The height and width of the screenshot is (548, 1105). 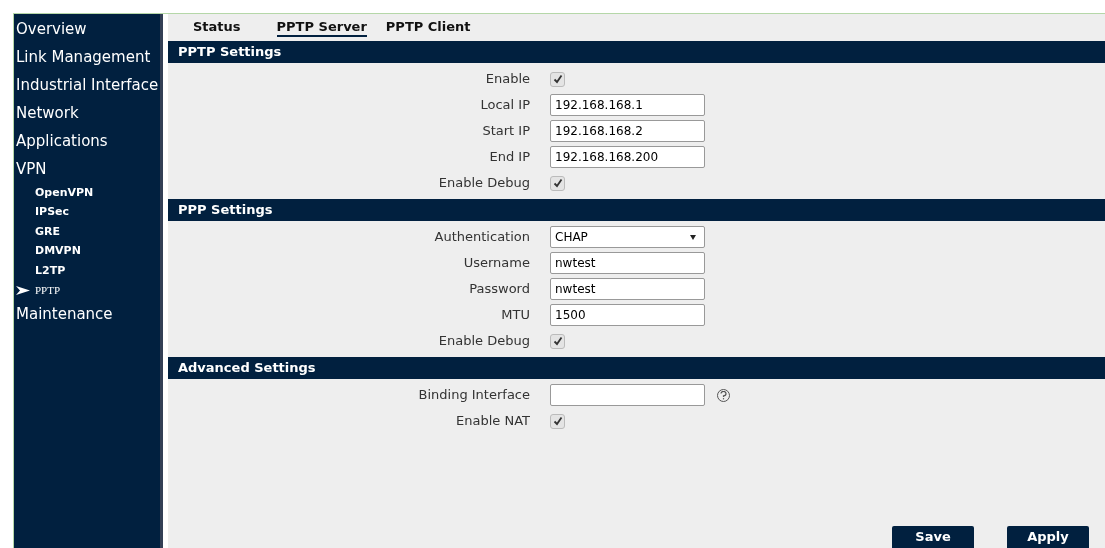 I want to click on text-field, so click(x=627, y=395).